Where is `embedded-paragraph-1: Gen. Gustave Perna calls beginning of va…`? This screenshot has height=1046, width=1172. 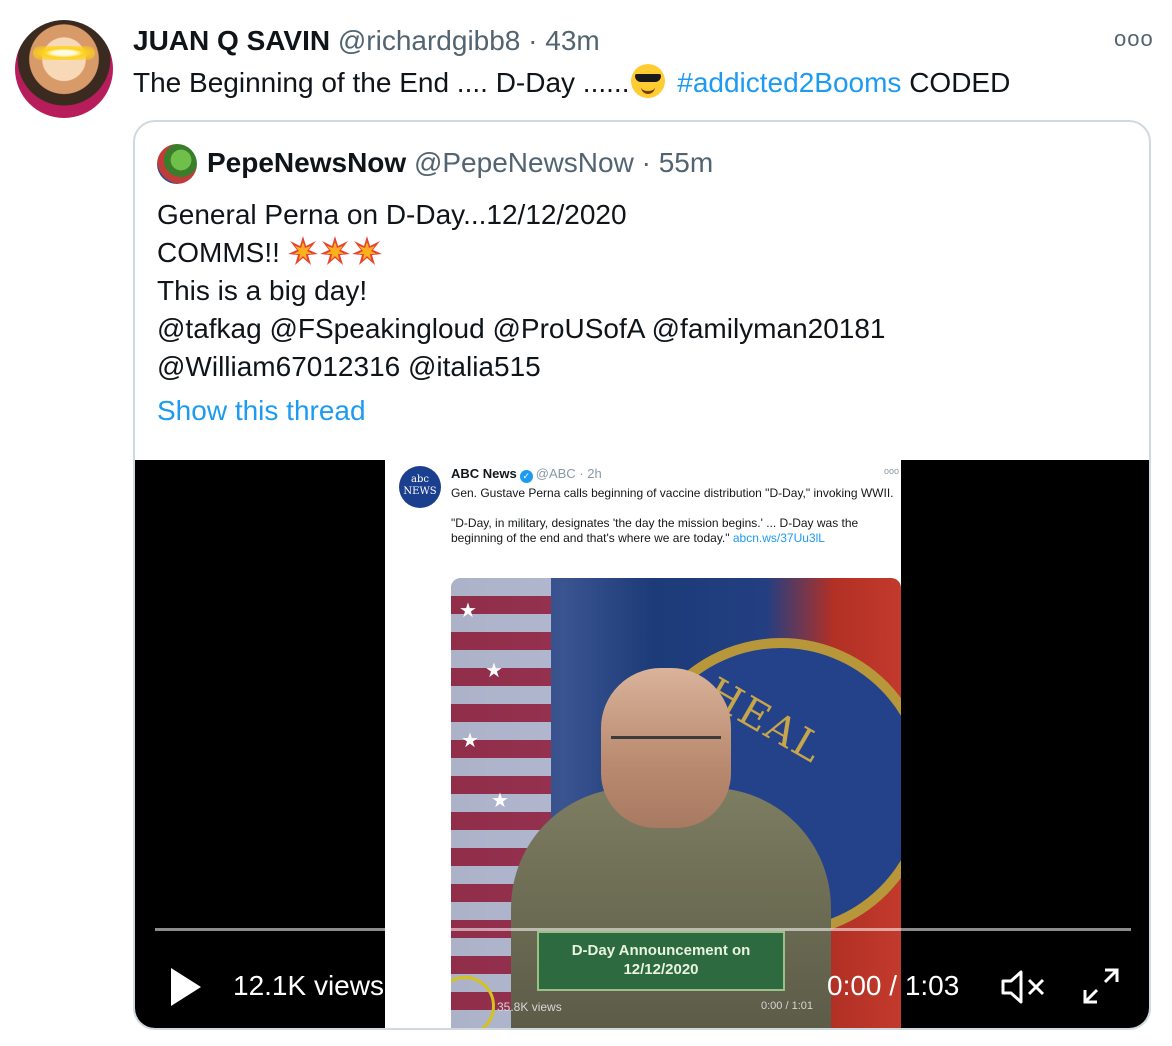
embedded-paragraph-1: Gen. Gustave Perna calls beginning of va… is located at coordinates (672, 493).